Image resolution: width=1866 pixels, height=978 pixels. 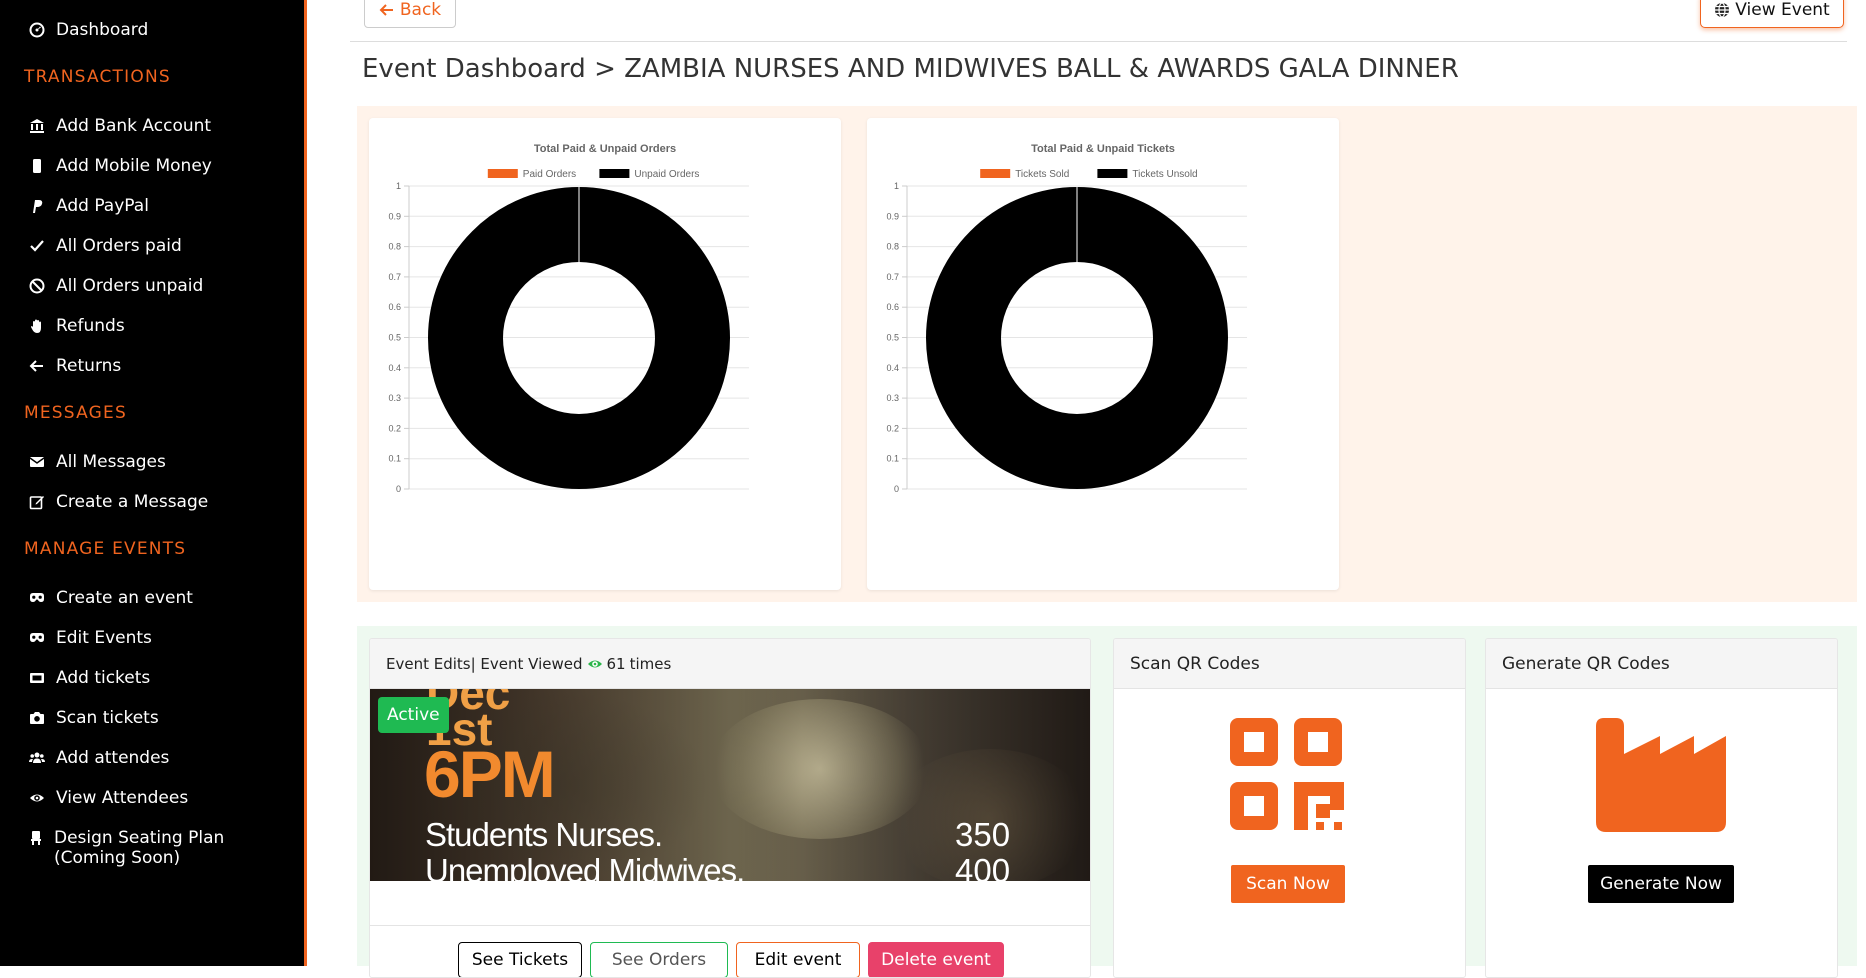 I want to click on sidebar-item-scan-tickets: Scan tickets, so click(x=93, y=718).